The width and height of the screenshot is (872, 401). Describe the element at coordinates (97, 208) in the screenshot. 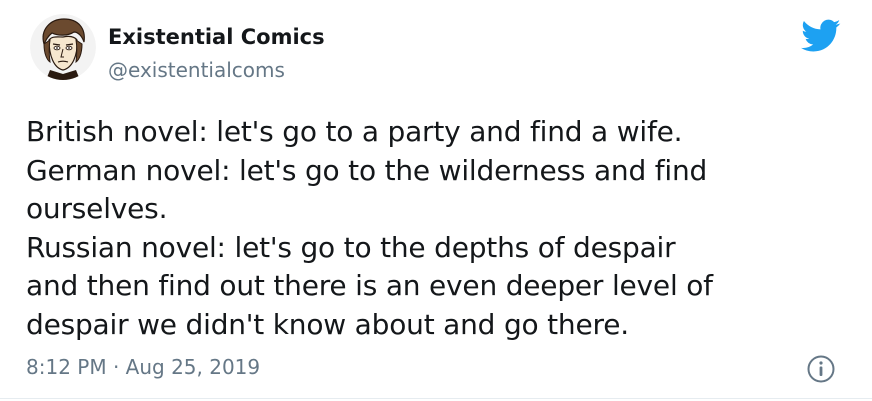

I see `tweet-text-line: ourselves.` at that location.